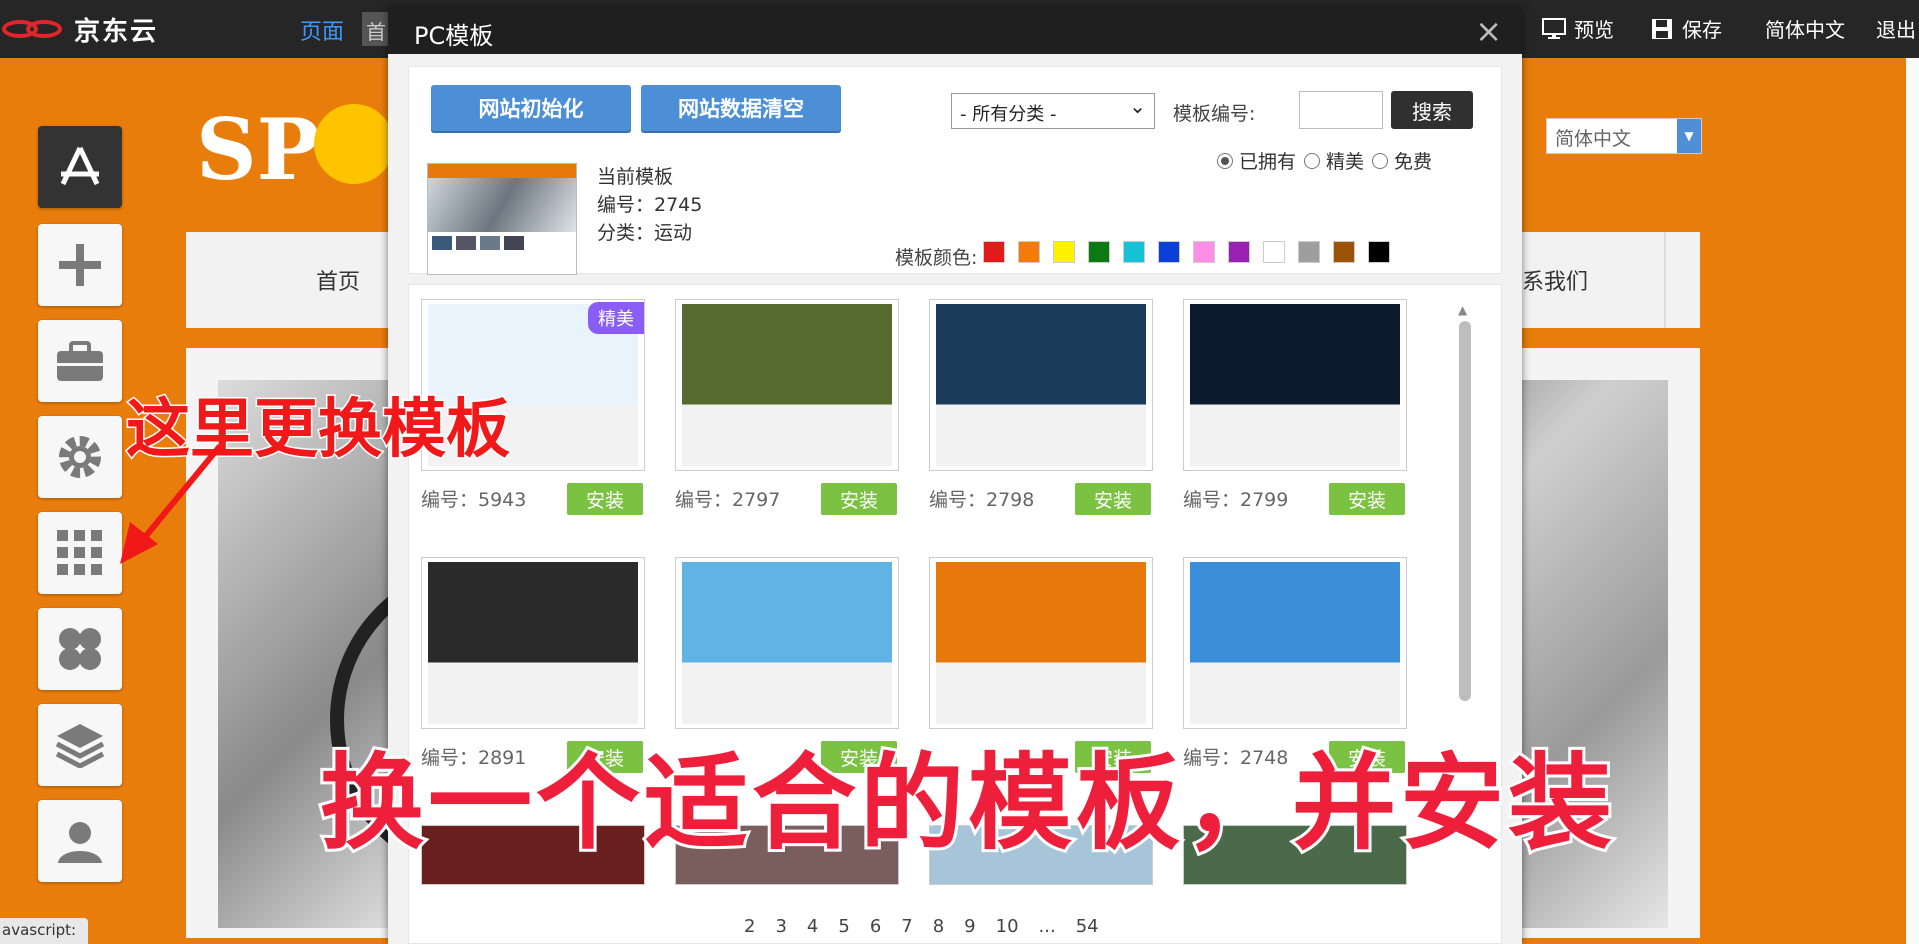  I want to click on template-code: 编号：5943, so click(474, 500).